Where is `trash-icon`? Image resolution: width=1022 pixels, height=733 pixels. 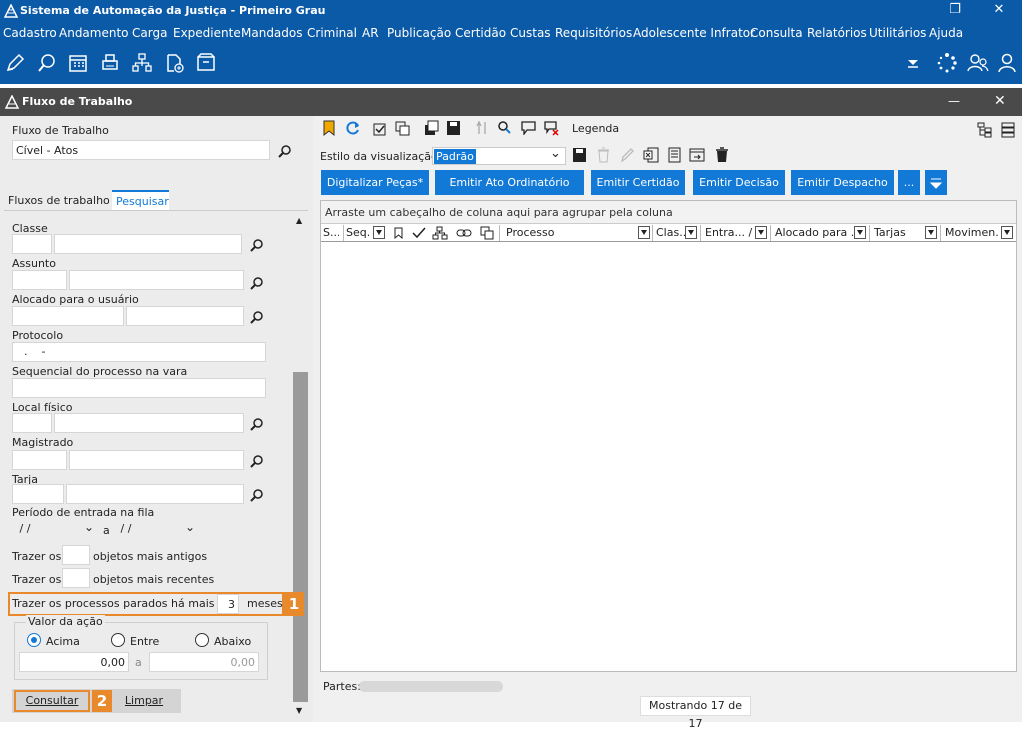
trash-icon is located at coordinates (722, 155).